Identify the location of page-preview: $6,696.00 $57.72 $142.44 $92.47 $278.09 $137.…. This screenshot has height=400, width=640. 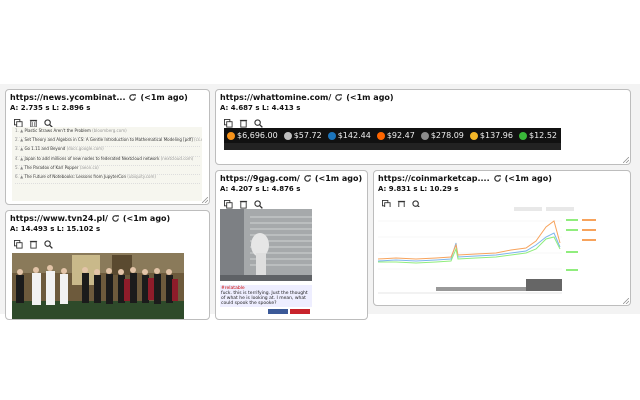
(392, 139).